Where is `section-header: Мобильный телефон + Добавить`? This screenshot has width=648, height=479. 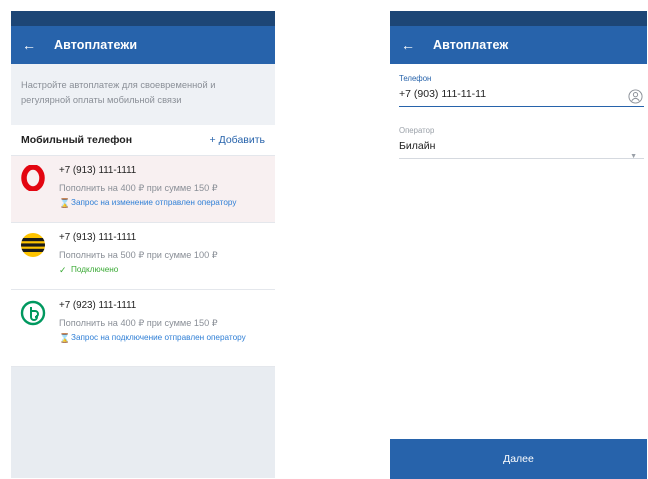 section-header: Мобильный телефон + Добавить is located at coordinates (143, 140).